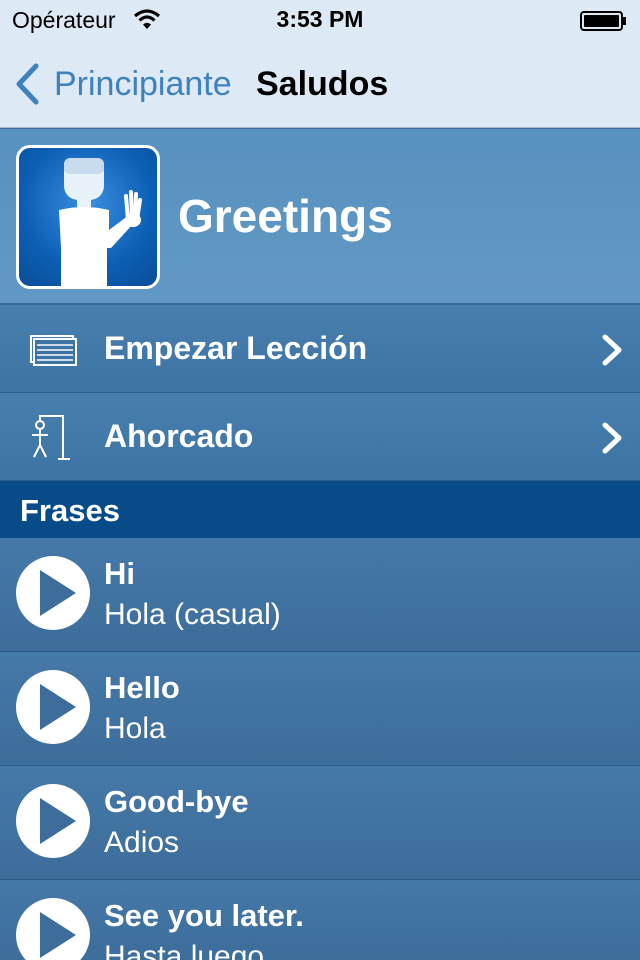 The image size is (640, 960). Describe the element at coordinates (142, 687) in the screenshot. I see `phrase-english: Hello` at that location.